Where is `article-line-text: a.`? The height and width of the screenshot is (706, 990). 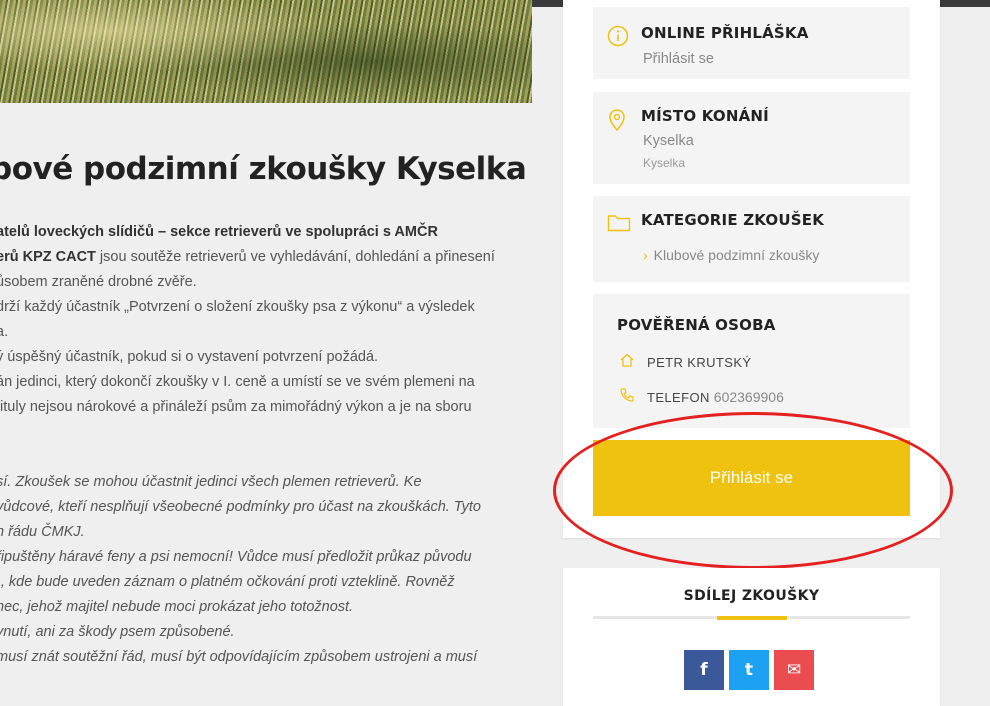
article-line-text: a. is located at coordinates (4, 332).